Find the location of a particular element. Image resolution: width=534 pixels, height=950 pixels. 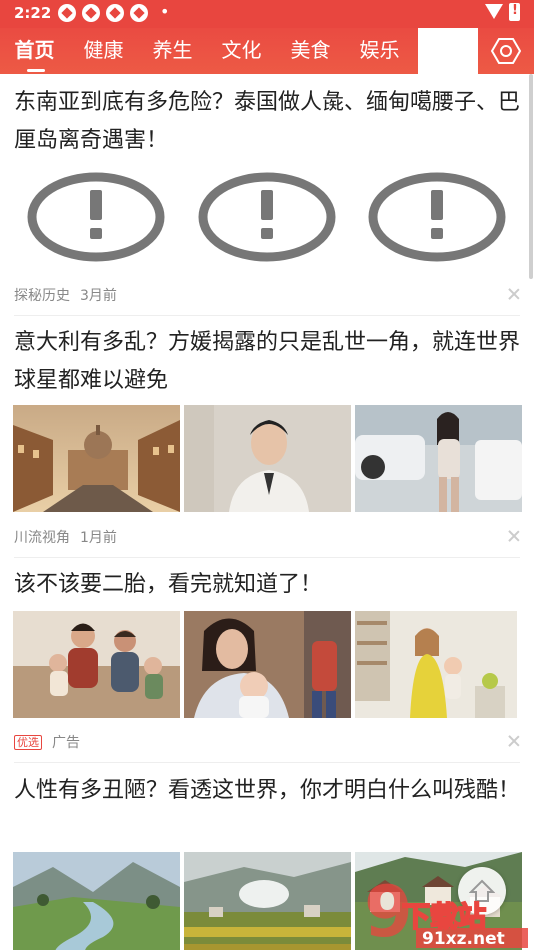

wifi-icon is located at coordinates (494, 12).